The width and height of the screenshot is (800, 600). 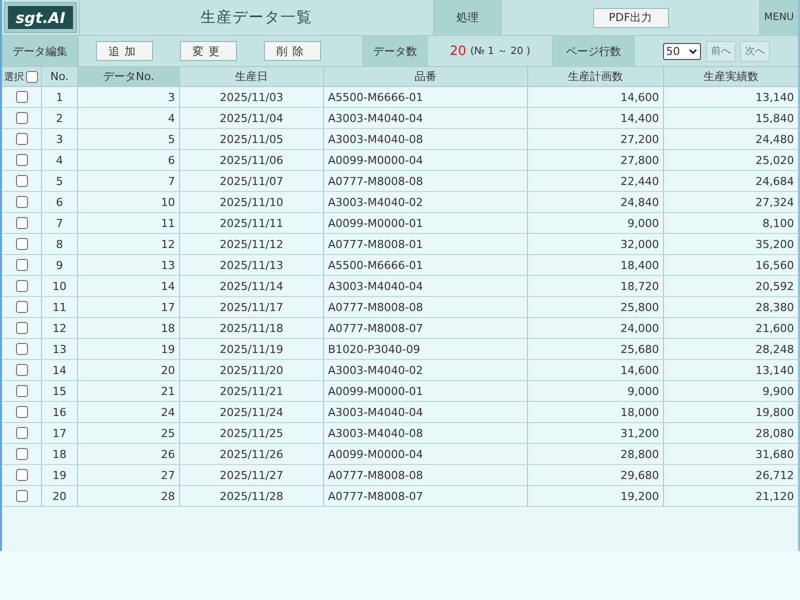 I want to click on table-cell: 1, so click(x=60, y=97).